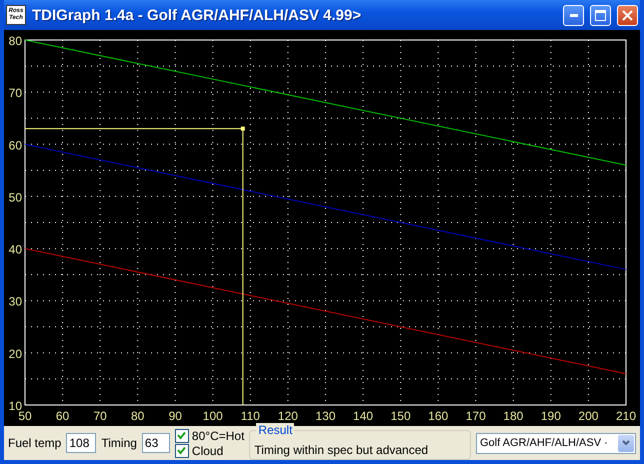 The width and height of the screenshot is (644, 464). Describe the element at coordinates (156, 443) in the screenshot. I see `timing-field: 63` at that location.